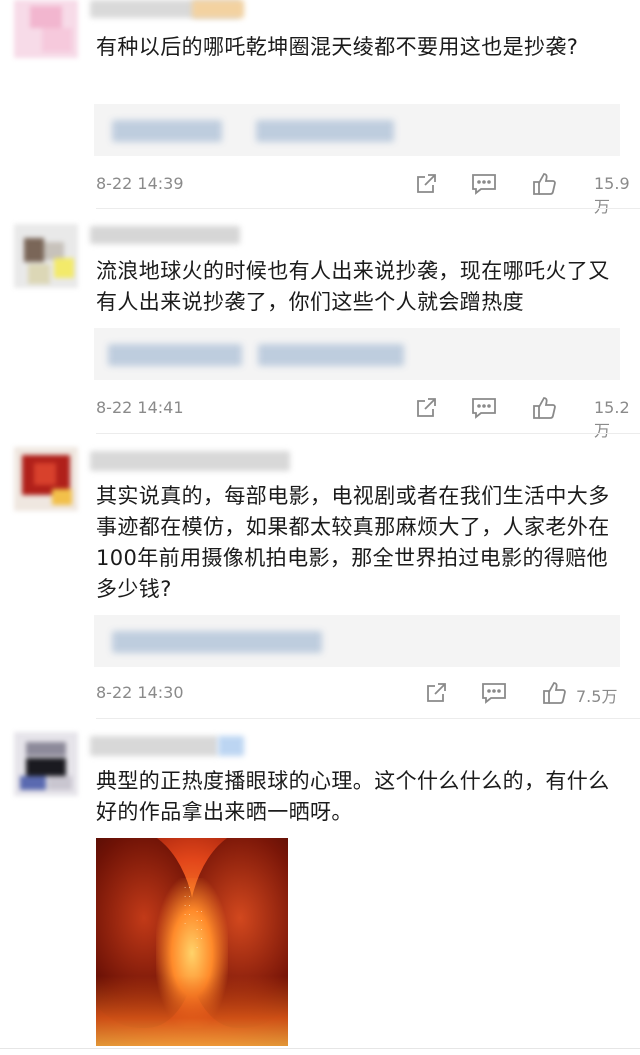 This screenshot has height=1055, width=640. What do you see at coordinates (192, 942) in the screenshot?
I see `attached-image: · · · · · · · · · · · · · · · · · ·` at bounding box center [192, 942].